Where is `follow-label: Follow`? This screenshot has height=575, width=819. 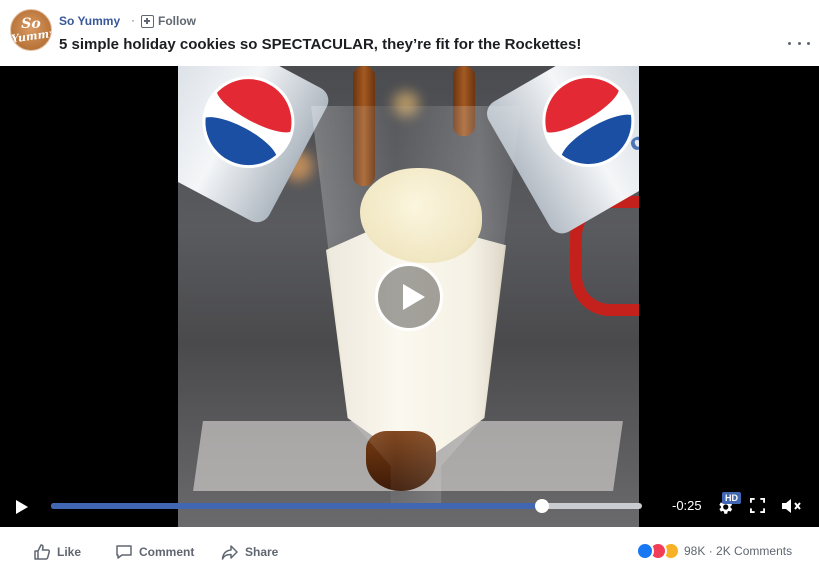
follow-label: Follow is located at coordinates (177, 21).